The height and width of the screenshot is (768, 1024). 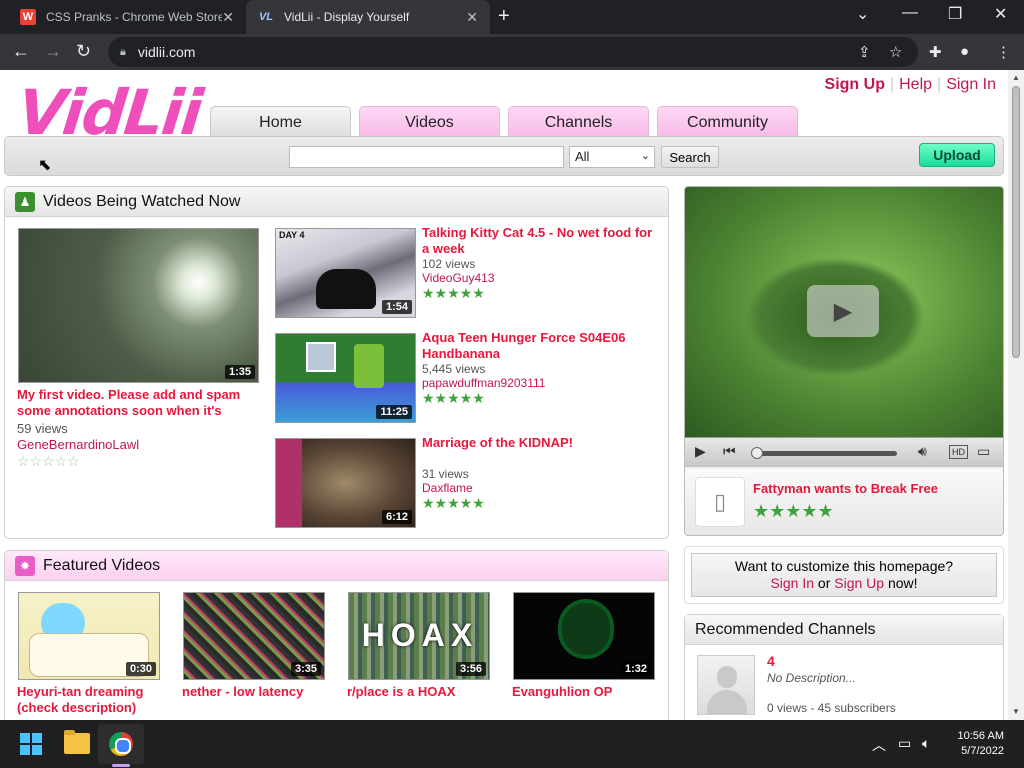 What do you see at coordinates (453, 398) in the screenshot?
I see `rating-stars: ★★★★★` at bounding box center [453, 398].